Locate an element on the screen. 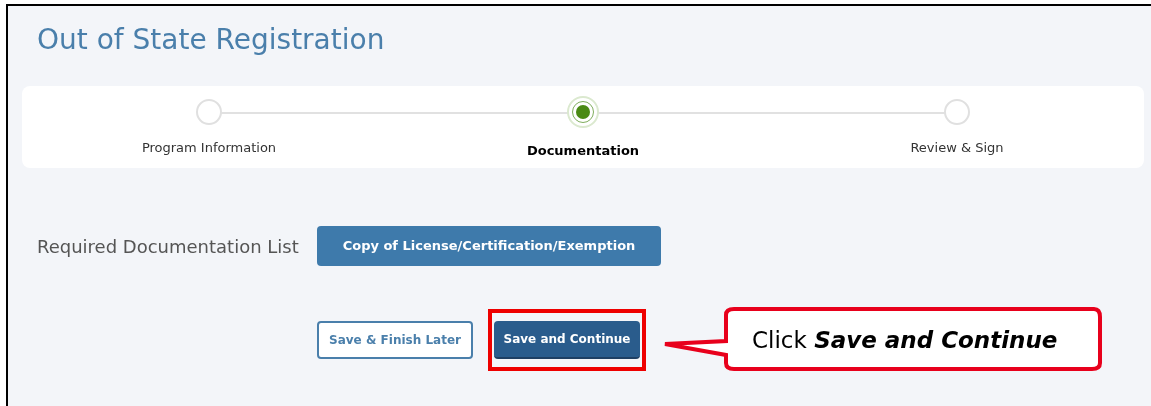 The width and height of the screenshot is (1151, 406). step-label: Program Information is located at coordinates (209, 148).